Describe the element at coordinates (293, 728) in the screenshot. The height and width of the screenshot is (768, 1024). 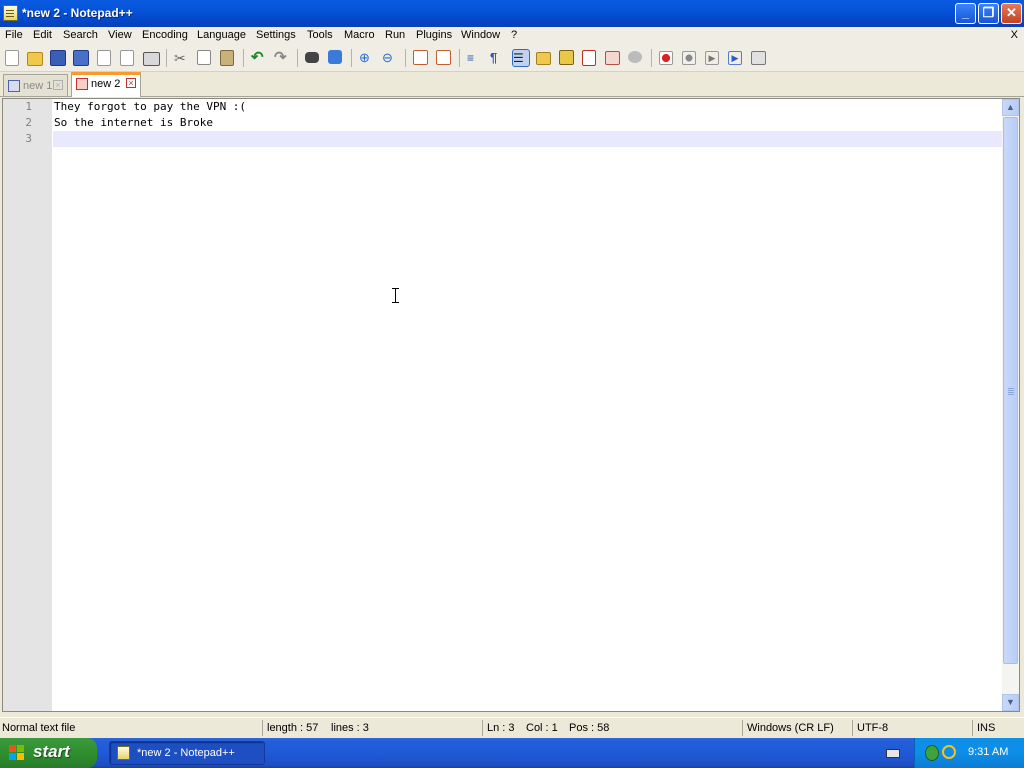
I see `status-length: length : 57` at that location.